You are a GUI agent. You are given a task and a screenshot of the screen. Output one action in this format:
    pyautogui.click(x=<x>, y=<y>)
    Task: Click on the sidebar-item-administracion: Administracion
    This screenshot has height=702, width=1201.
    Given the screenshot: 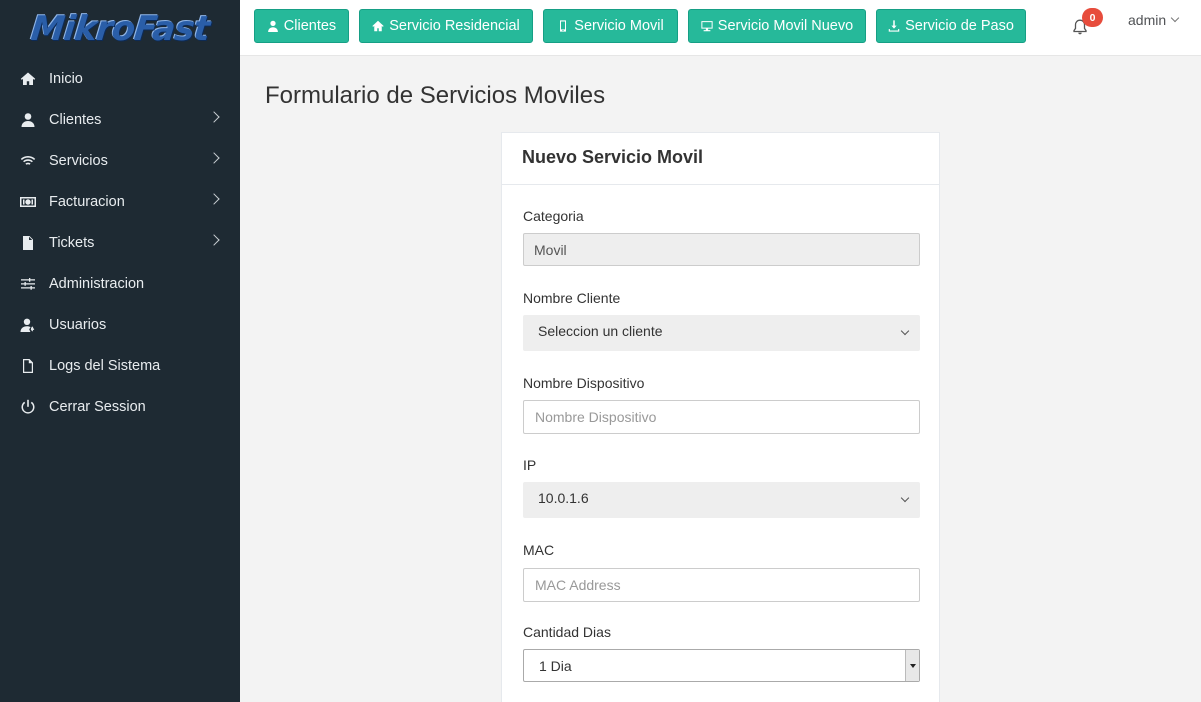 What is the action you would take?
    pyautogui.click(x=120, y=283)
    